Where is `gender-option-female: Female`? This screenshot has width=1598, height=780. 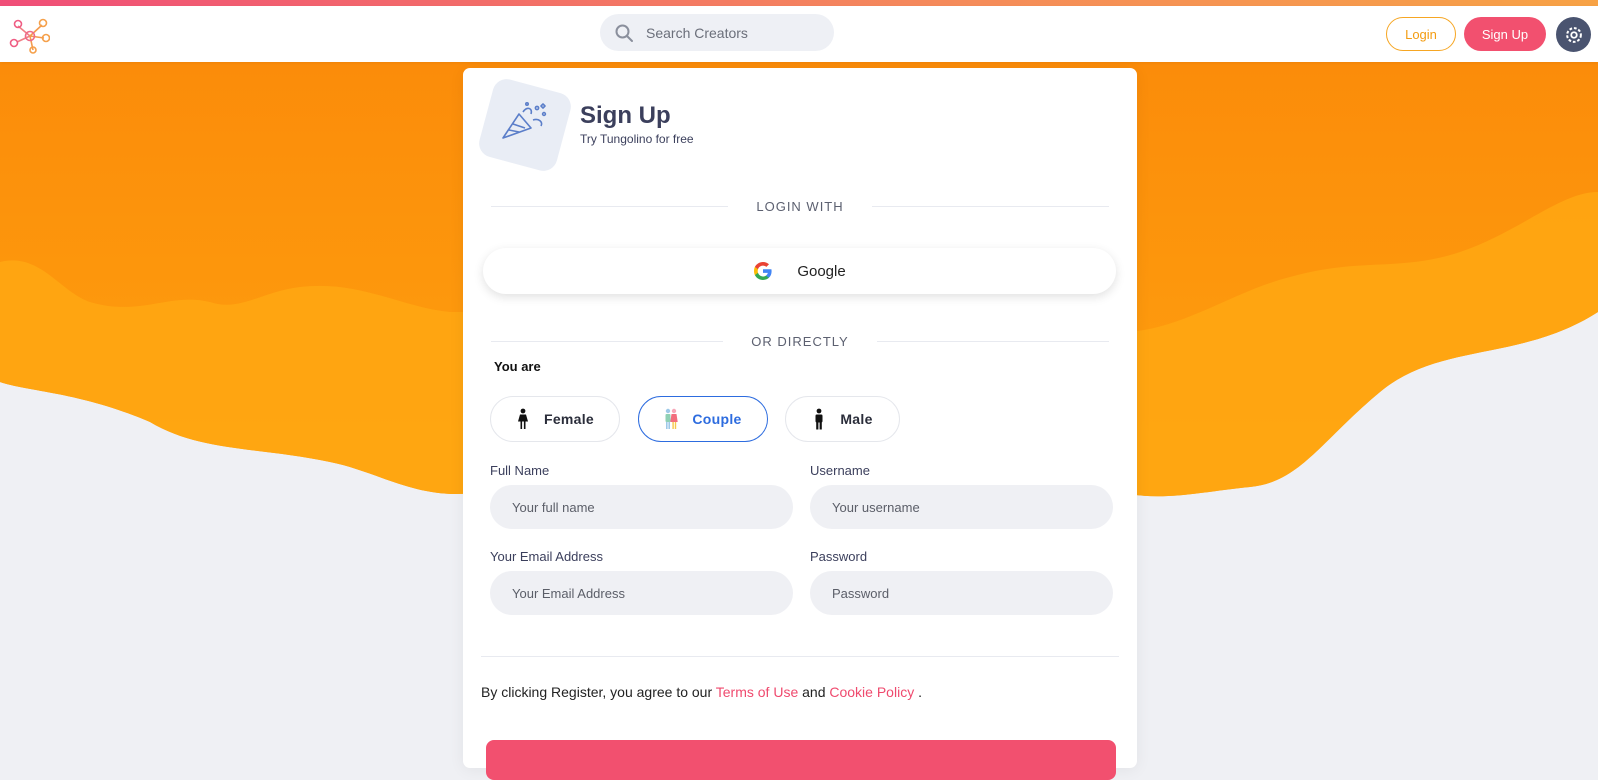
gender-option-female: Female is located at coordinates (555, 419).